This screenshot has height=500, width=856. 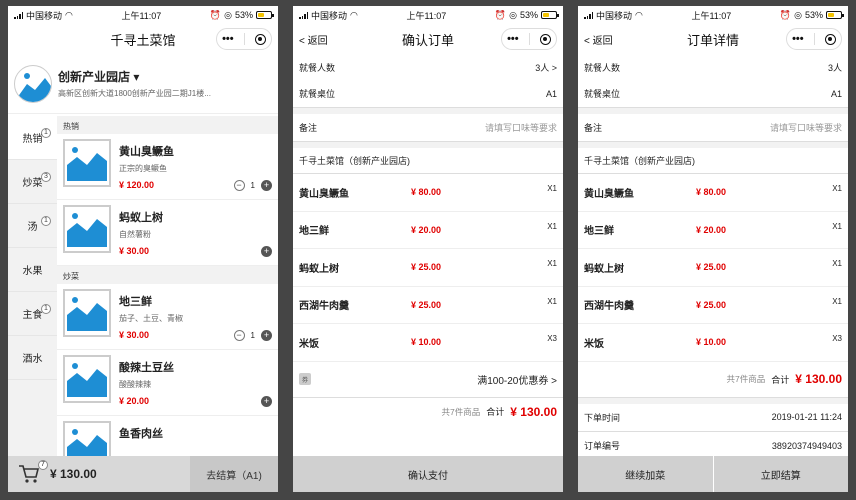 I want to click on settle-now-button: 立即结算, so click(x=780, y=474).